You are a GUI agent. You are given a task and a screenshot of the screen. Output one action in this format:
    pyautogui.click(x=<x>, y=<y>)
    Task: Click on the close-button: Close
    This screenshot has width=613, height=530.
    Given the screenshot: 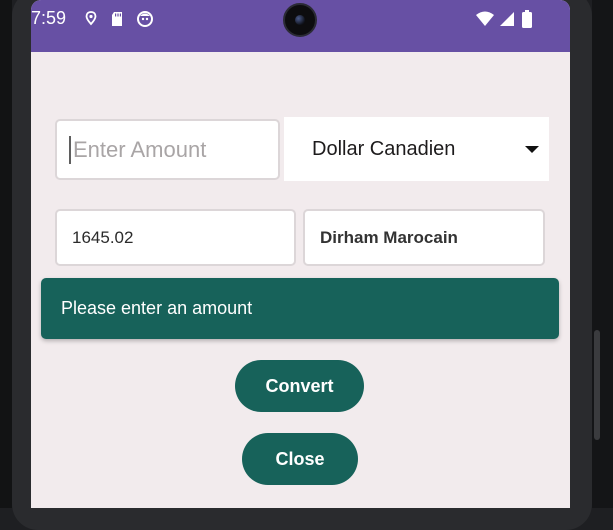 What is the action you would take?
    pyautogui.click(x=300, y=459)
    